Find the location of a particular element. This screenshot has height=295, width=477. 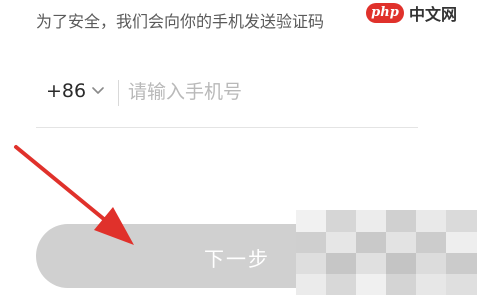

watermark-logo: php is located at coordinates (385, 13).